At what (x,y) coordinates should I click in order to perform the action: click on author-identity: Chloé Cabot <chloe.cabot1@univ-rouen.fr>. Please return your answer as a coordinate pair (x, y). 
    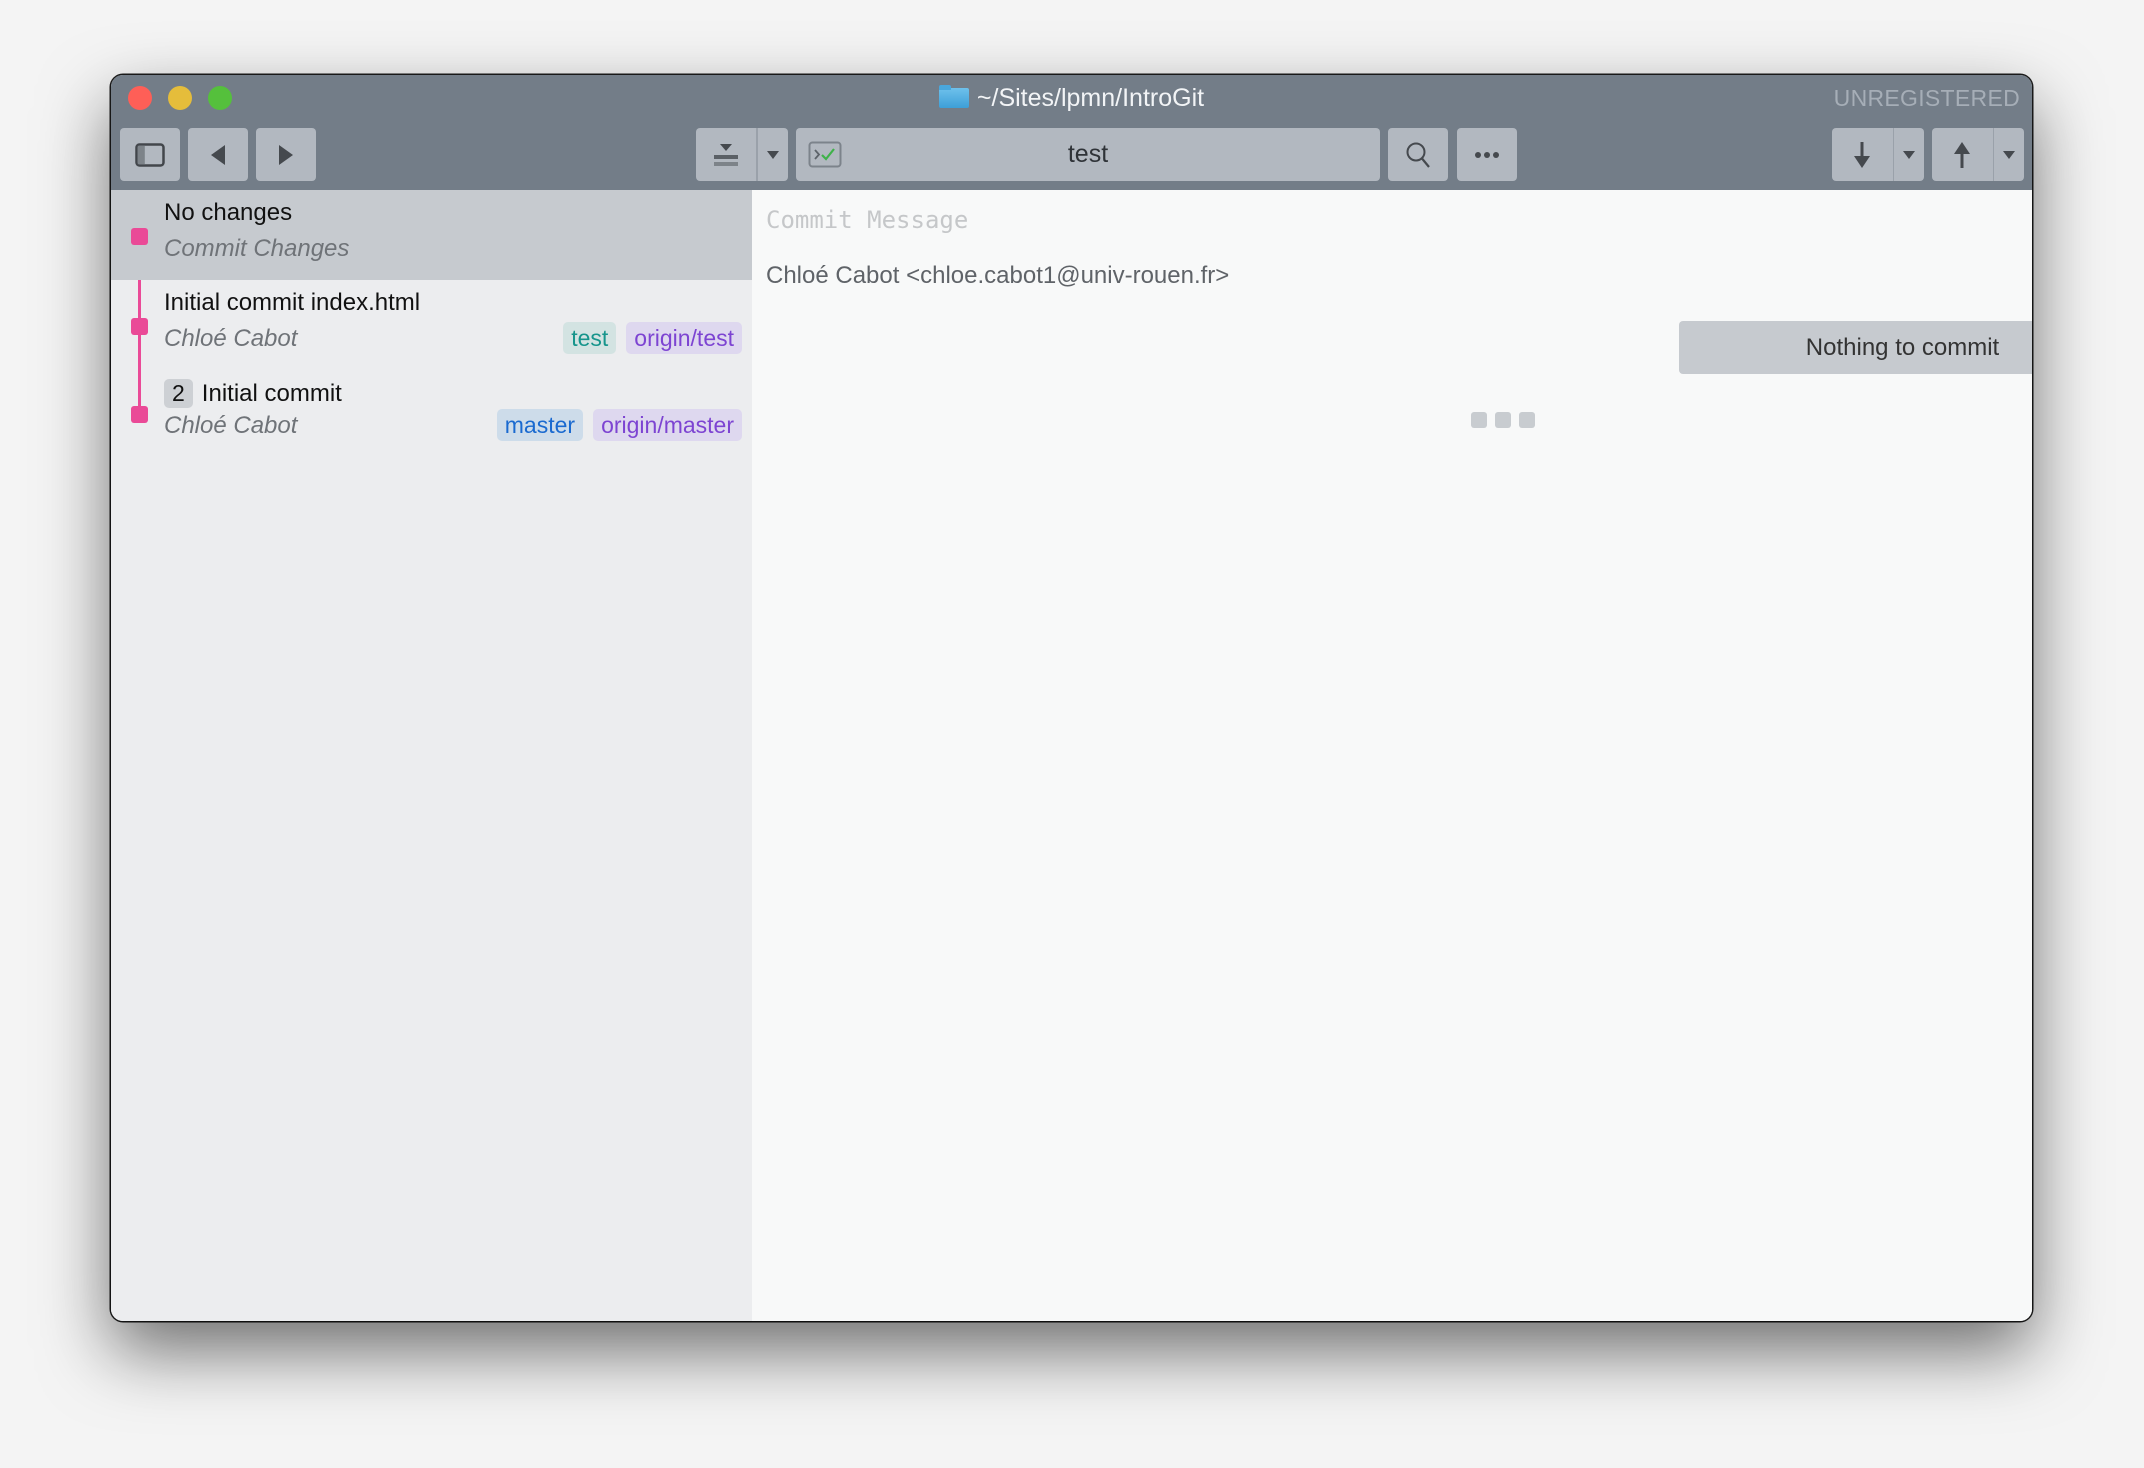
    Looking at the image, I should click on (998, 275).